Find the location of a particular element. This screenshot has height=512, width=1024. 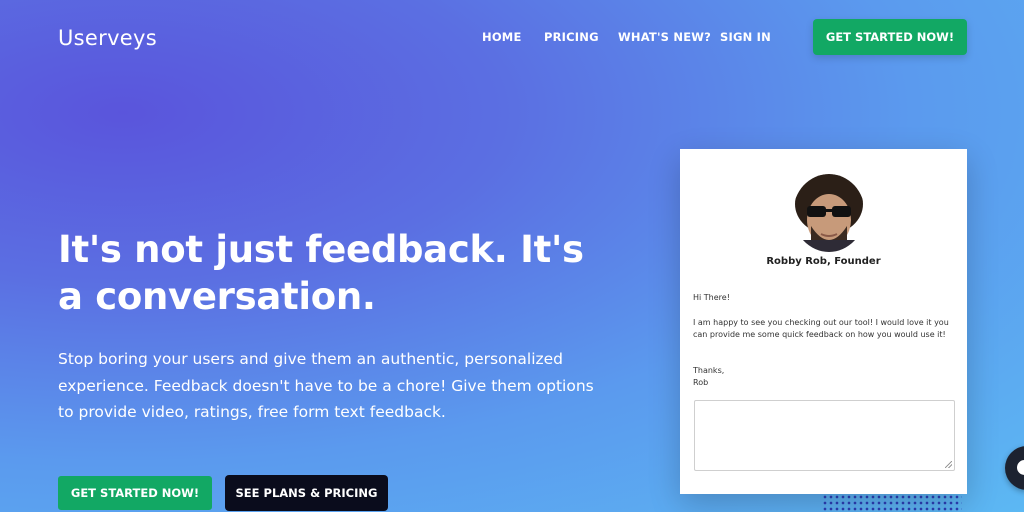

nav-sign-in: SIGN IN is located at coordinates (745, 37).